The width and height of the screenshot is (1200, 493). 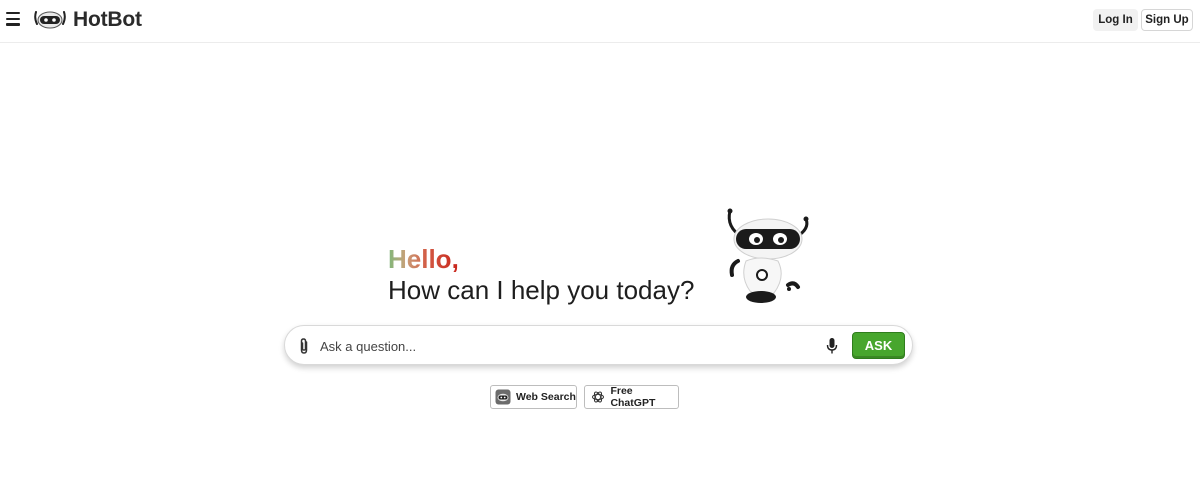 What do you see at coordinates (107, 19) in the screenshot?
I see `logo-text: HotBot` at bounding box center [107, 19].